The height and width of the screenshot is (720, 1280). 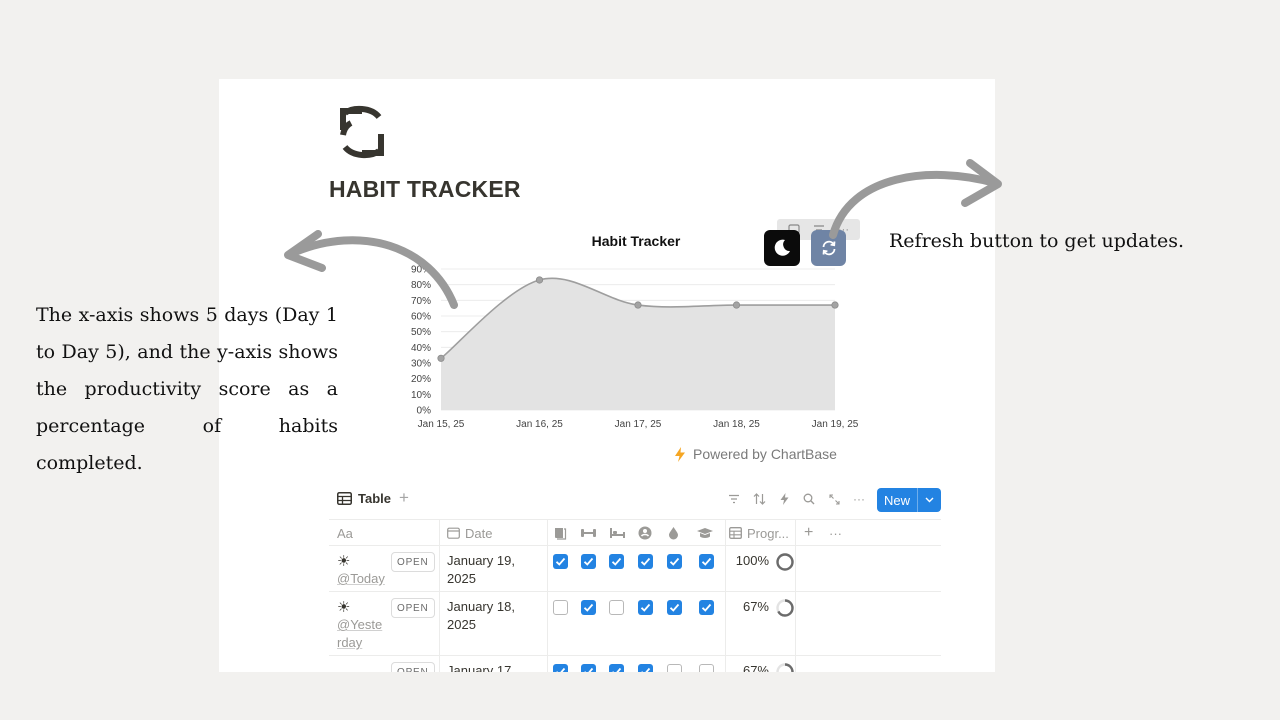 I want to click on table-row: ☀ @Today OPEN January 19, 2025 100%, so click(x=635, y=569).